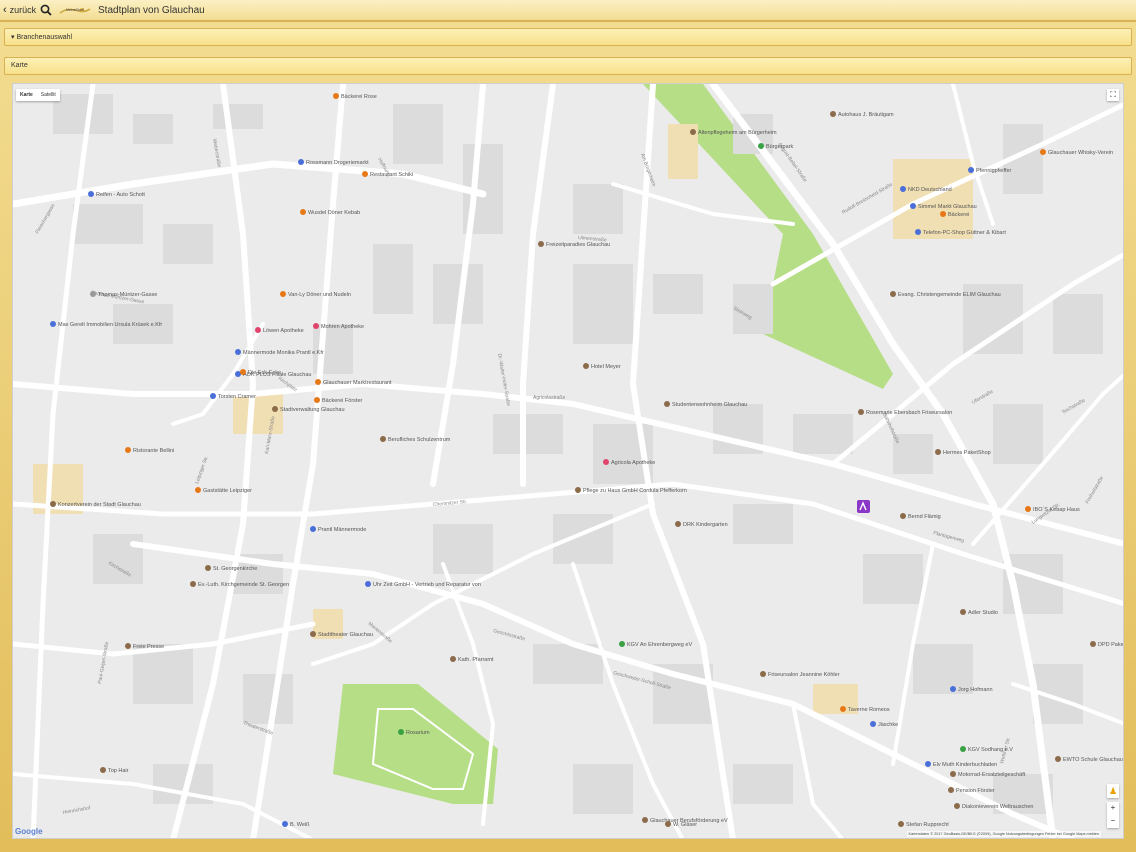 The height and width of the screenshot is (852, 1136). I want to click on poi-label: Restaurant Schiki, so click(391, 175).